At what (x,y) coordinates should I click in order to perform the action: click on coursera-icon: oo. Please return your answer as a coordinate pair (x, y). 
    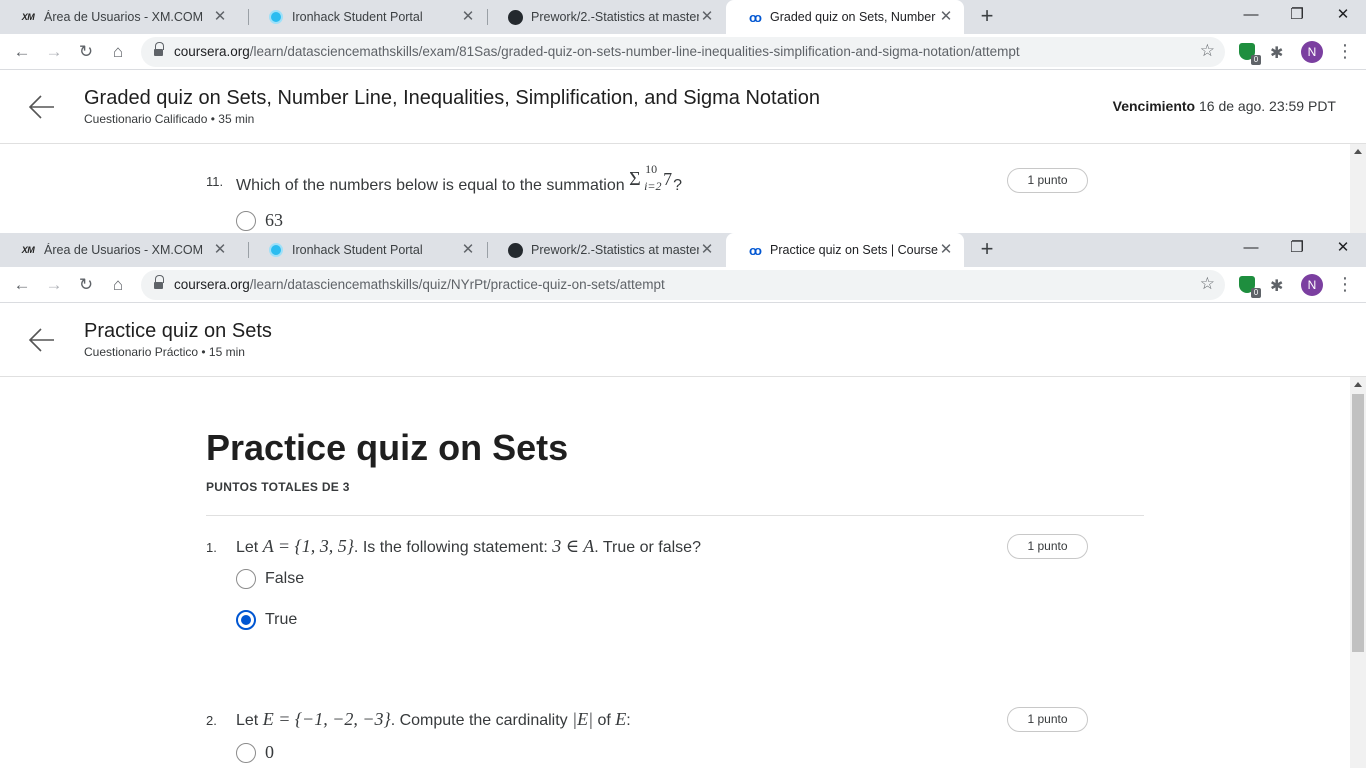
    Looking at the image, I should click on (755, 250).